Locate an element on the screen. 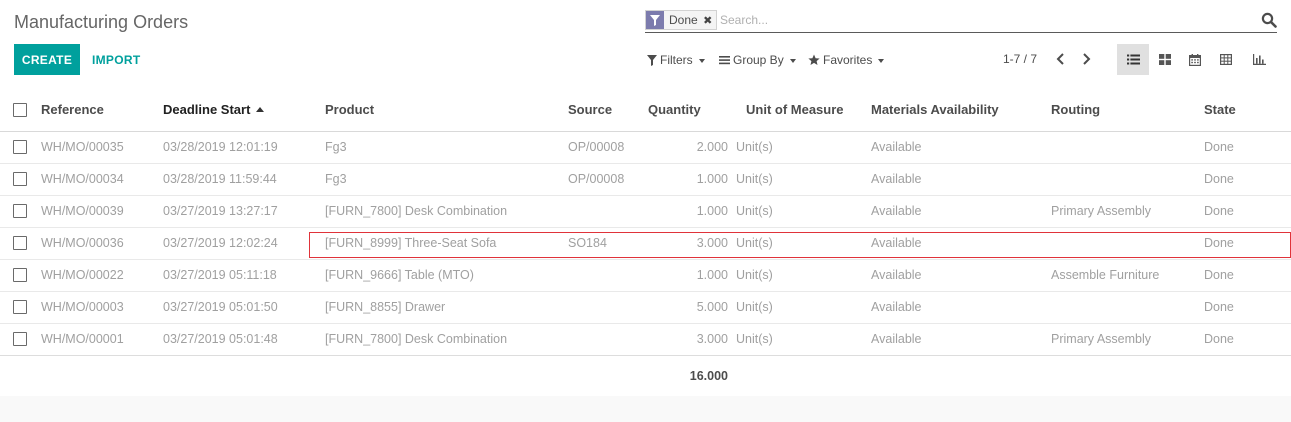  pager-next-icon is located at coordinates (1086, 59).